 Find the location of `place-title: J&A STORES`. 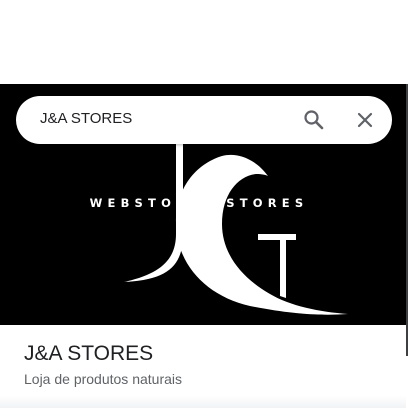

place-title: J&A STORES is located at coordinates (89, 353).